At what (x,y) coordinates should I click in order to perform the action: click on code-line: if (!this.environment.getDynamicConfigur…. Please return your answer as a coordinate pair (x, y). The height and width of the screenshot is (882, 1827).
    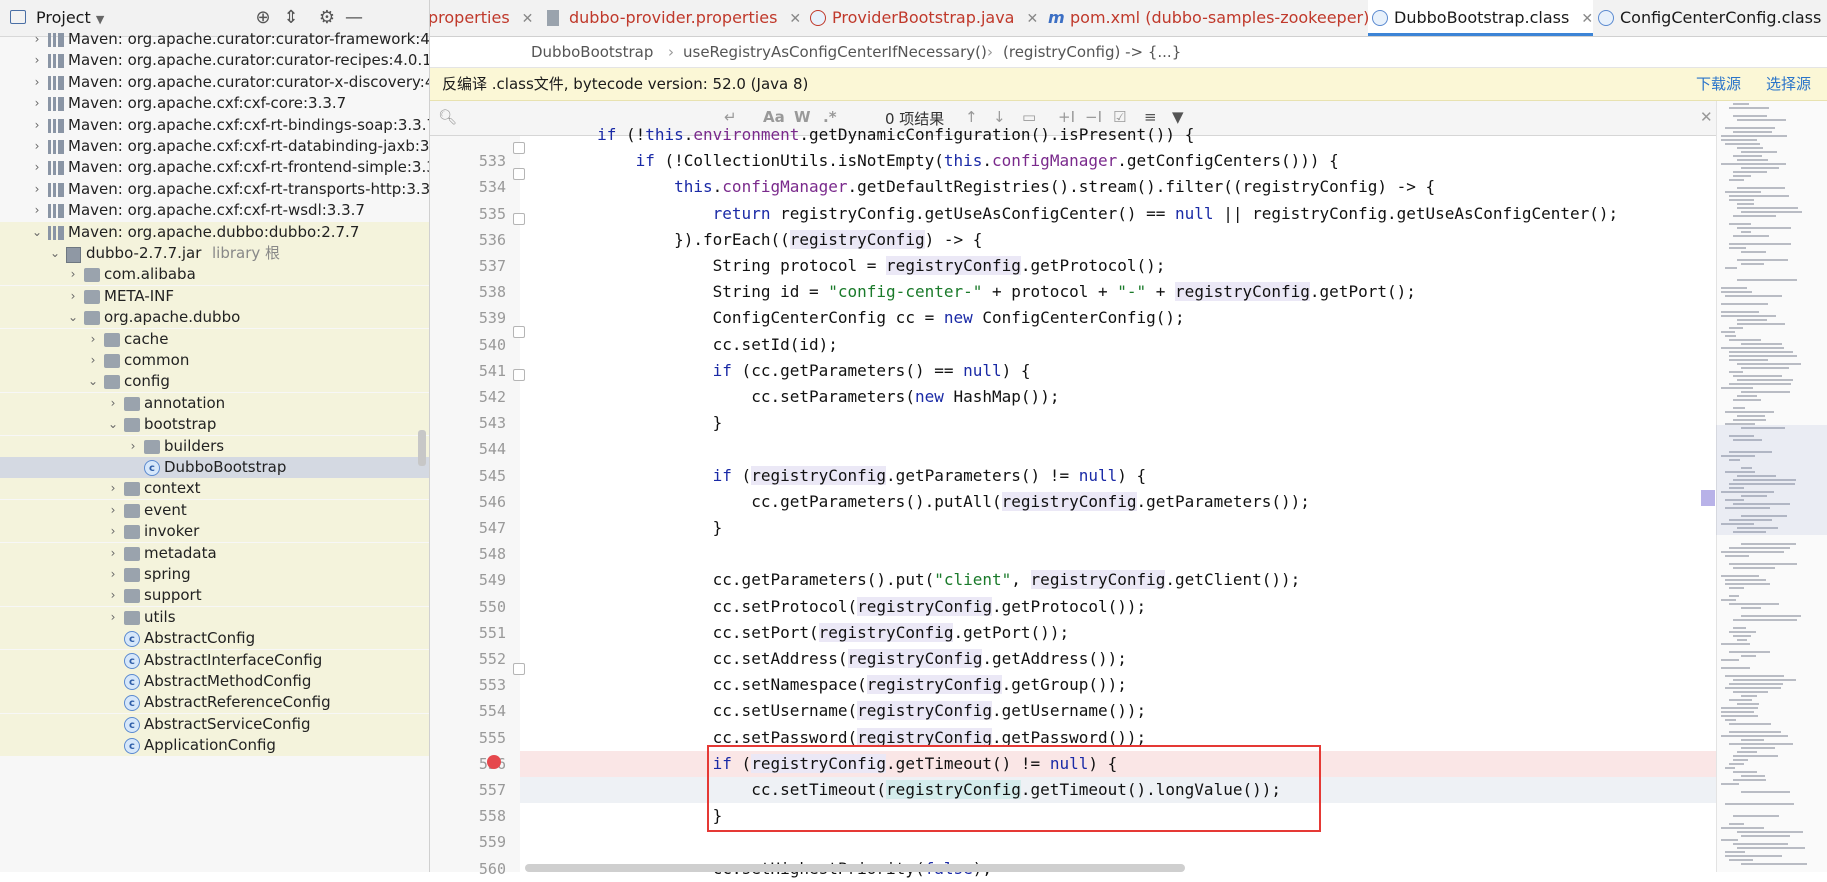
    Looking at the image, I should click on (1118, 135).